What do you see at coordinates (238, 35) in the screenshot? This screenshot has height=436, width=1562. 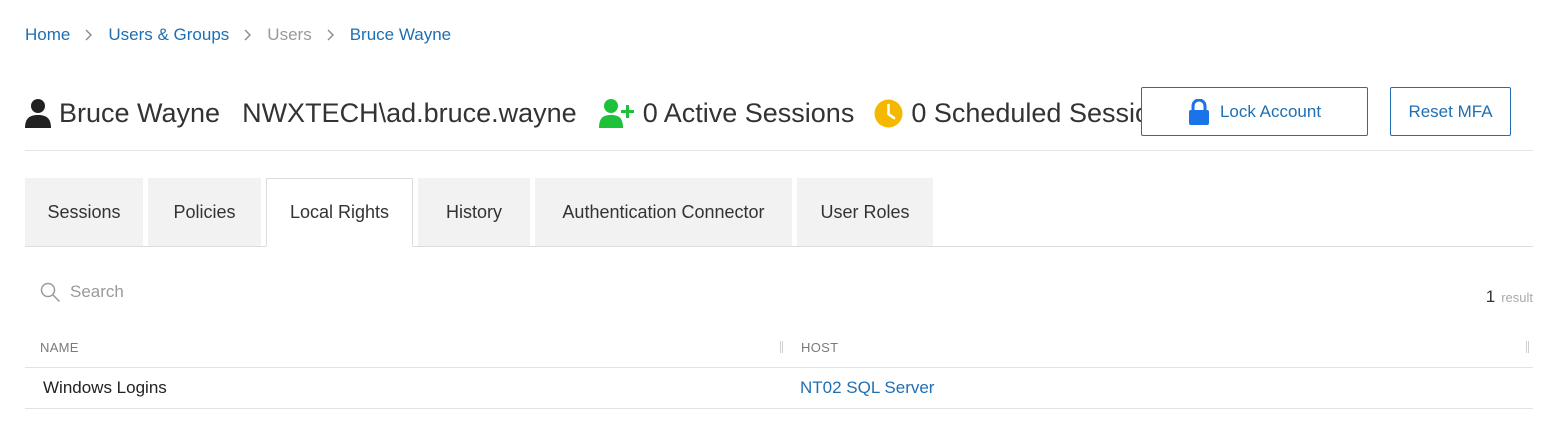 I see `breadcrumb: Home Users & Groups Users Bruce Wayne` at bounding box center [238, 35].